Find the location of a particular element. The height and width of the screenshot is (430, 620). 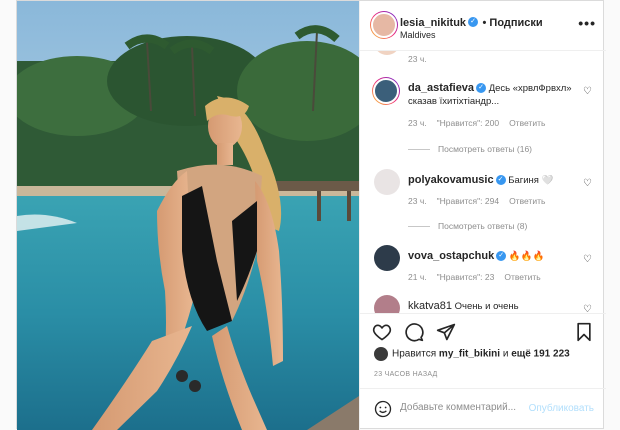

comment-body: kkatva81 Очень и очень is located at coordinates (493, 306).